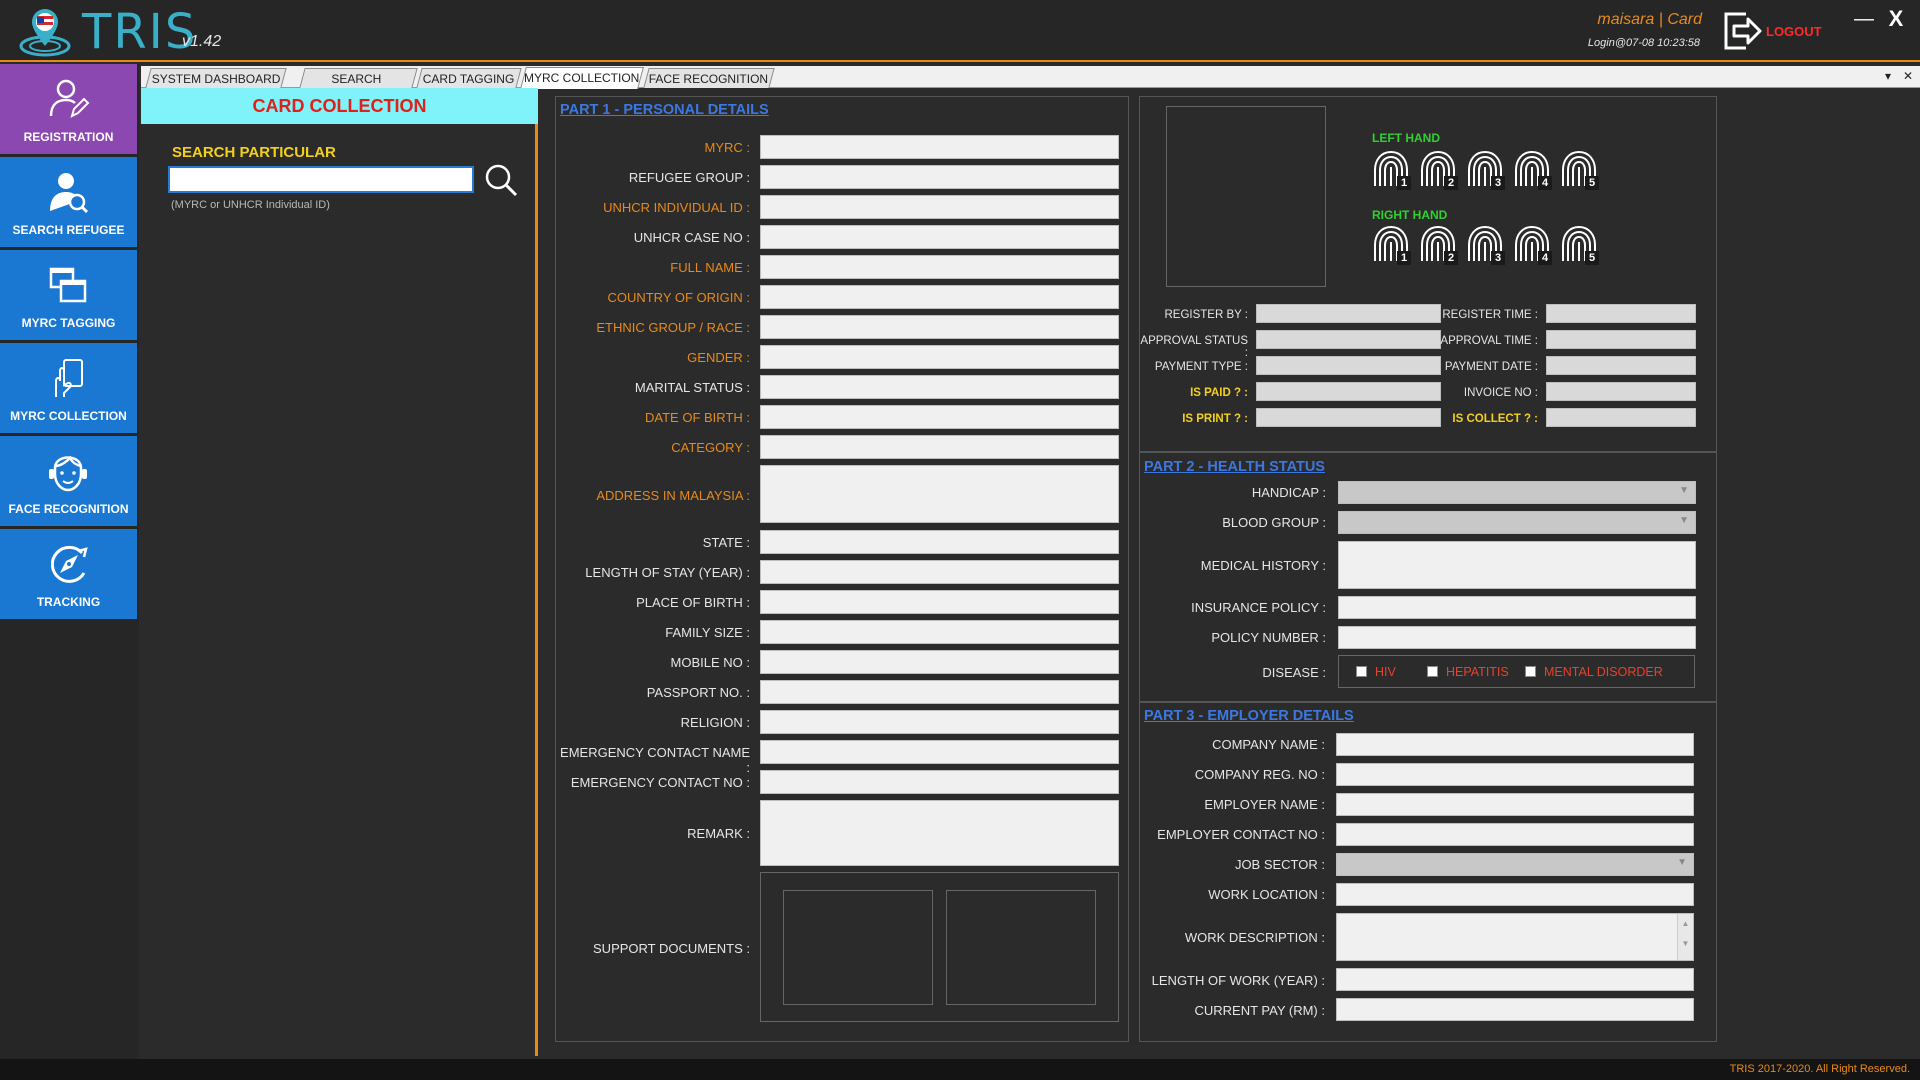  I want to click on right-finger-2: 2, so click(1438, 243).